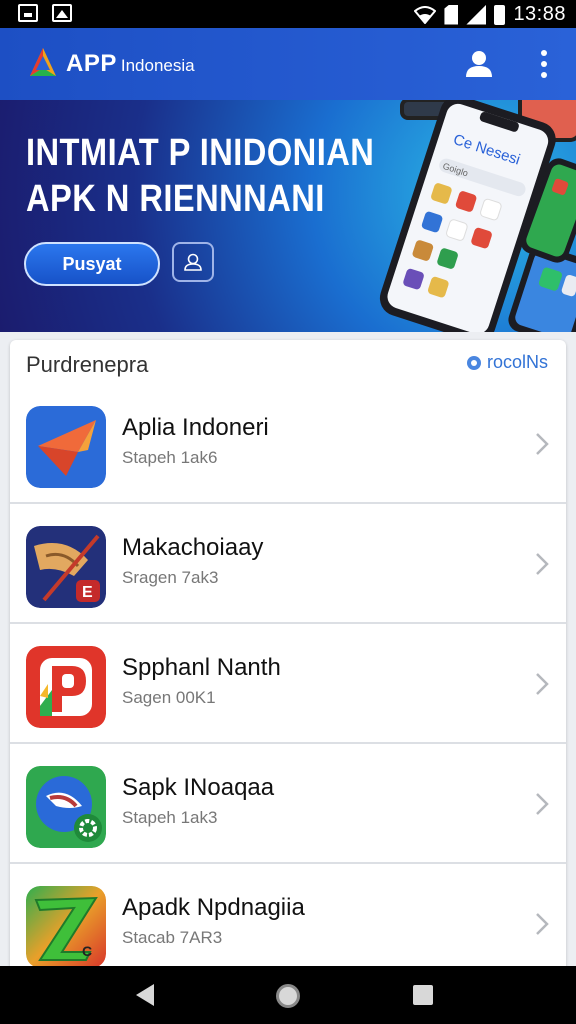  Describe the element at coordinates (87, 364) in the screenshot. I see `list-title: Purdrenepra` at that location.